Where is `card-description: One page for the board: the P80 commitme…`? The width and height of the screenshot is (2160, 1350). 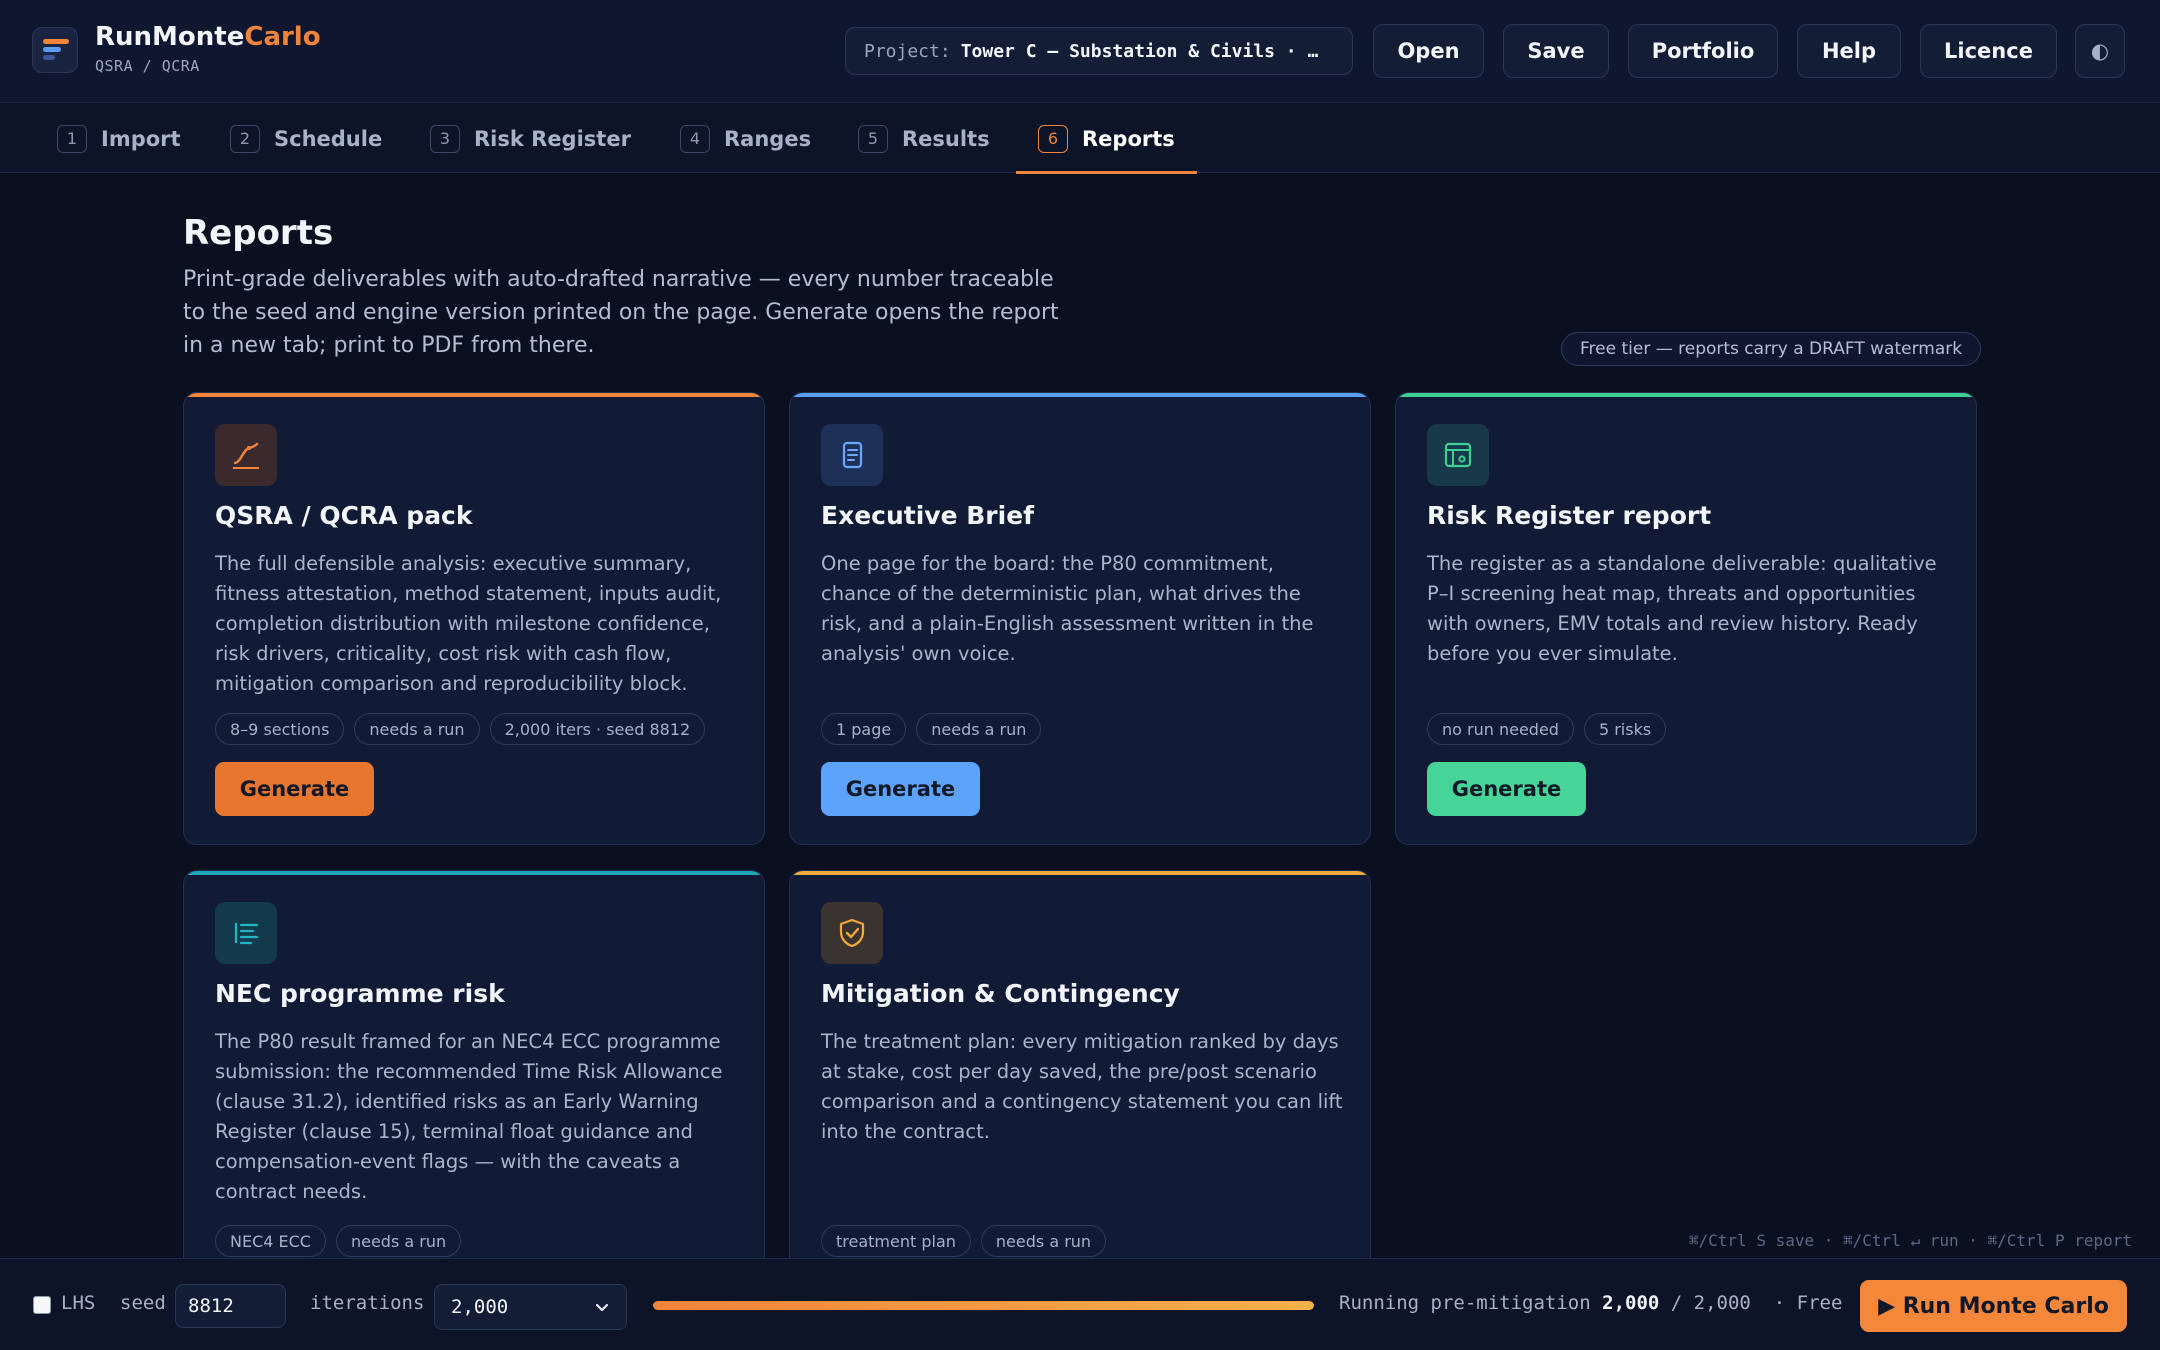 card-description: One page for the board: the P80 commitme… is located at coordinates (1067, 608).